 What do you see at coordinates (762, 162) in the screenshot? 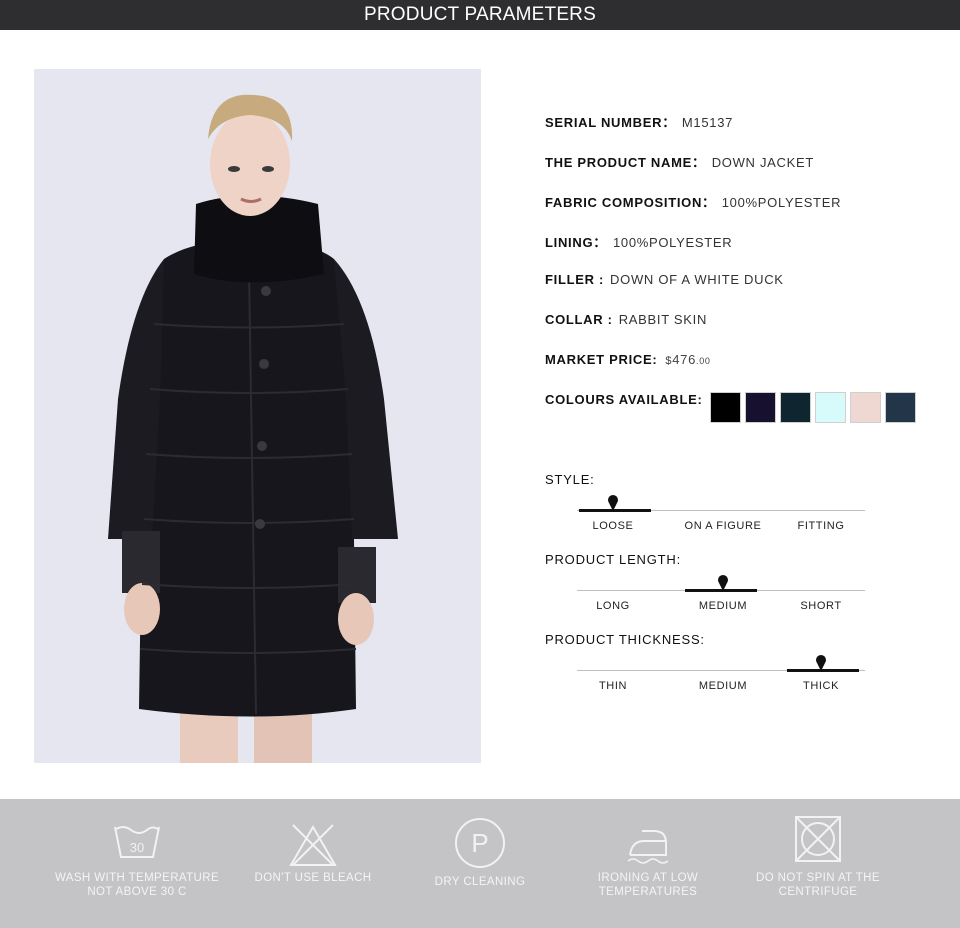
I see `product-name-value: DOWN JACKET` at bounding box center [762, 162].